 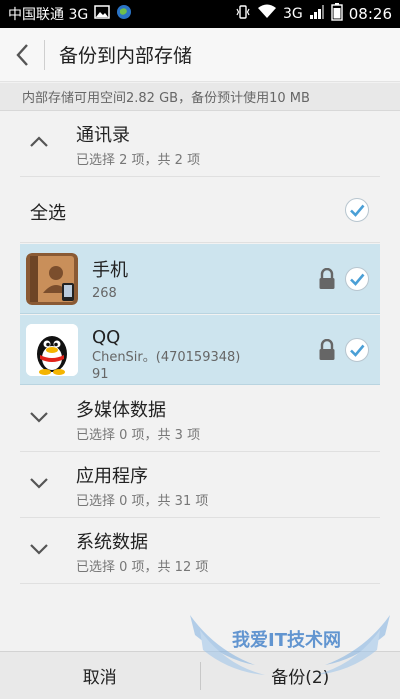 What do you see at coordinates (142, 501) in the screenshot?
I see `group-subtitle: 已选择 0 项，共 31 项` at bounding box center [142, 501].